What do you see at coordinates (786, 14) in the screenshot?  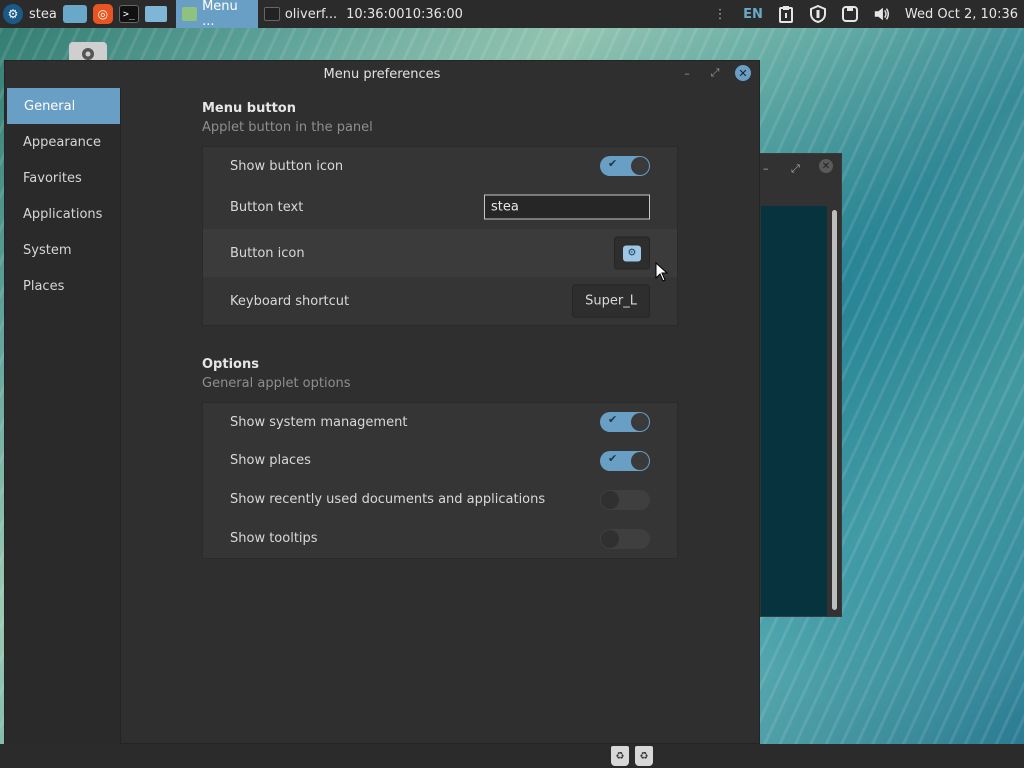 I see `clipboard-icon` at bounding box center [786, 14].